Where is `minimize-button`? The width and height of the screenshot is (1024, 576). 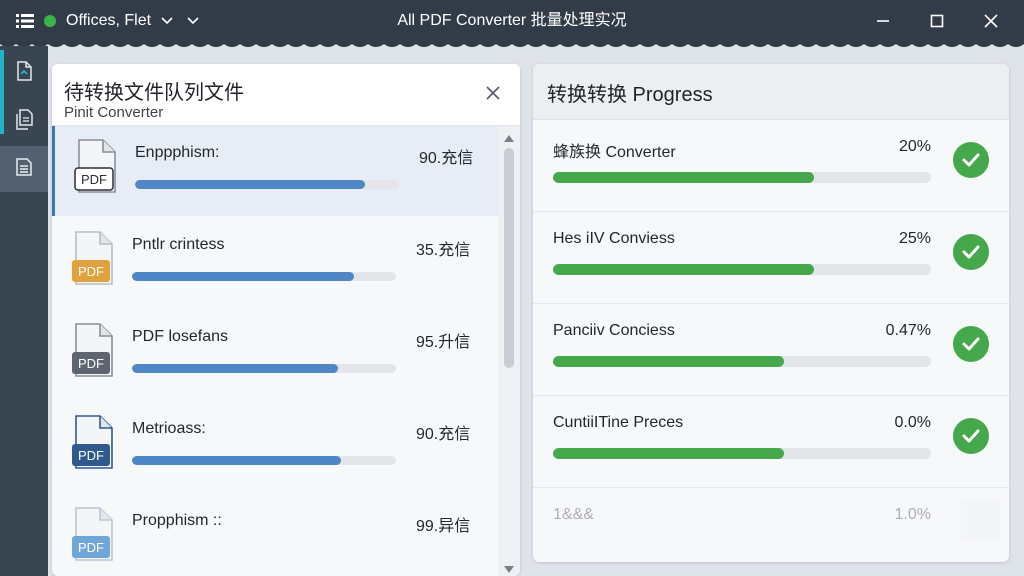
minimize-button is located at coordinates (883, 21).